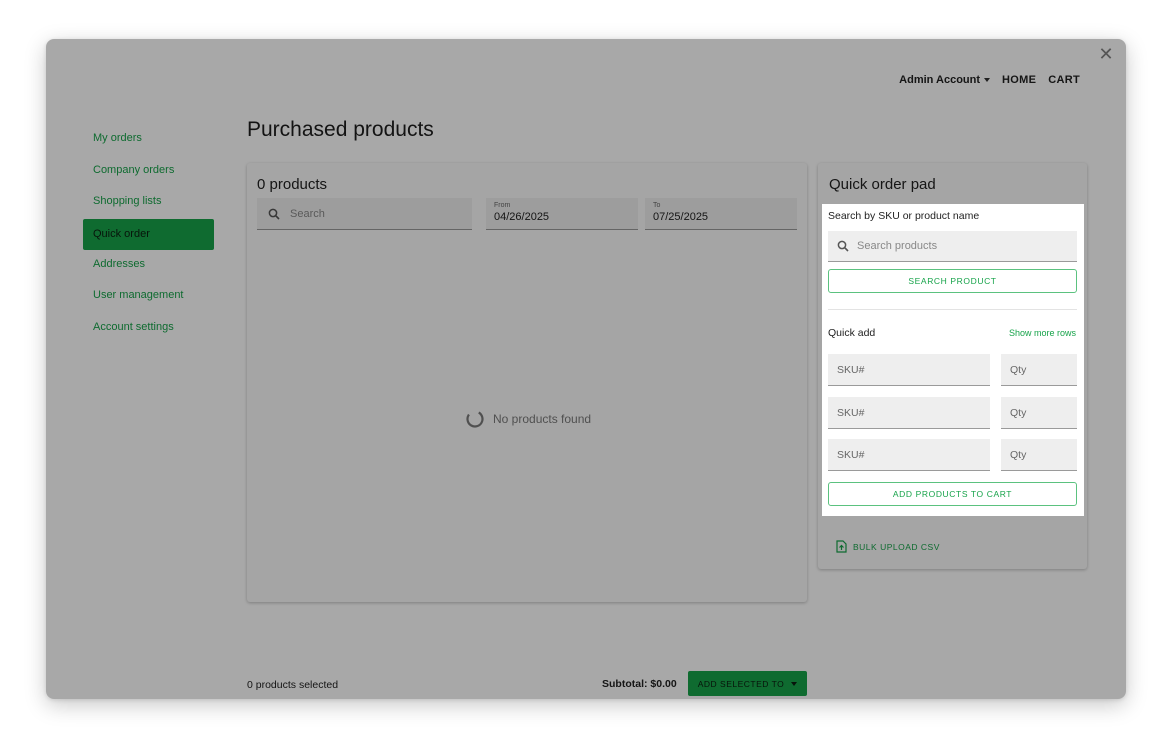  What do you see at coordinates (148, 269) in the screenshot?
I see `sidebar-item-addresses: Addresses` at bounding box center [148, 269].